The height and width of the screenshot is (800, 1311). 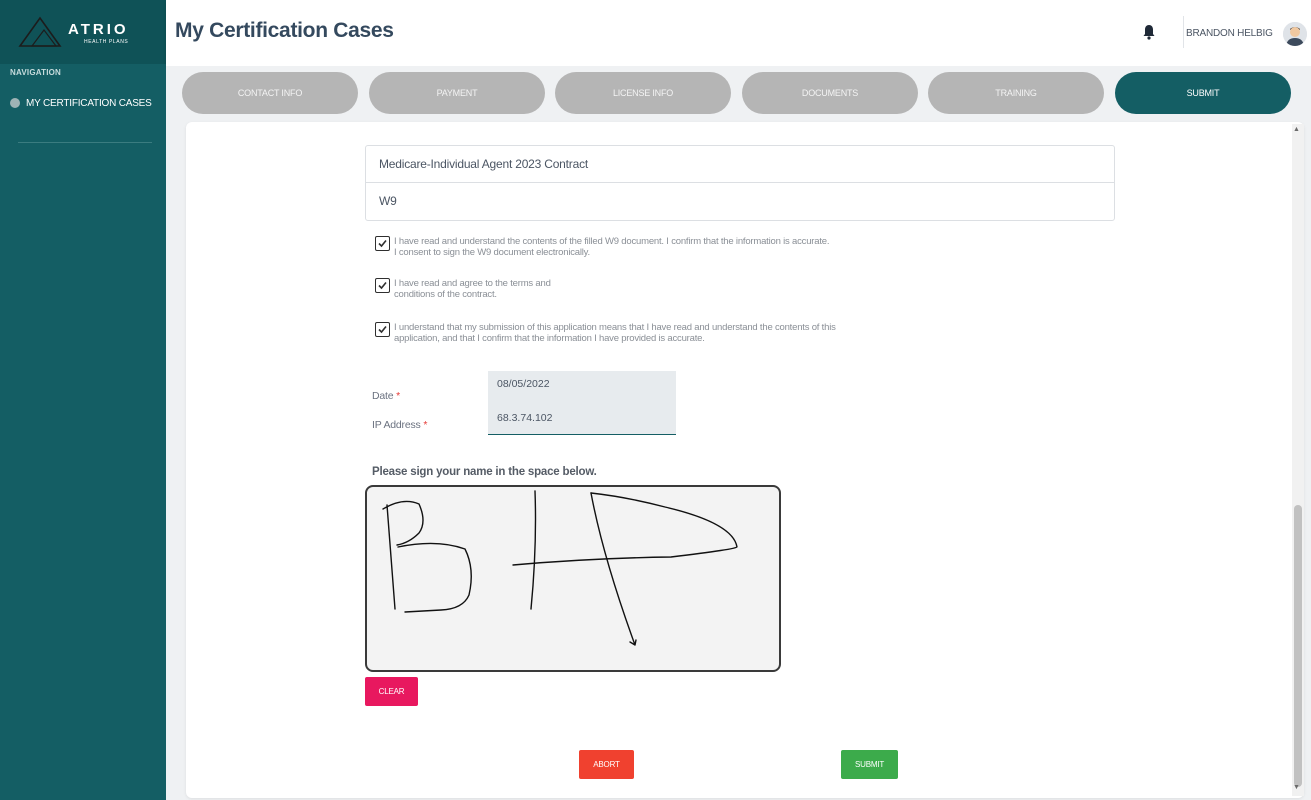 I want to click on consent-w9-checkbox, so click(x=382, y=243).